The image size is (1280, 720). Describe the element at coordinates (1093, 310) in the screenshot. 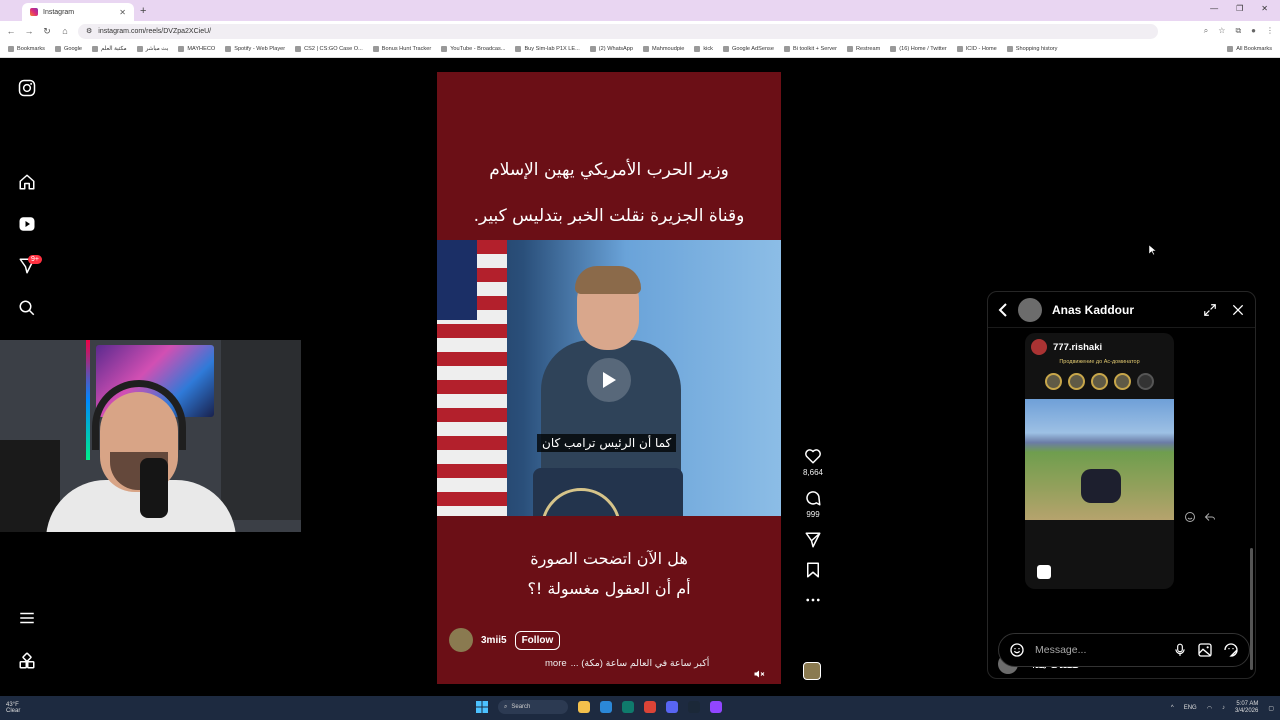

I see `contact-name: Anas Kaddour` at that location.